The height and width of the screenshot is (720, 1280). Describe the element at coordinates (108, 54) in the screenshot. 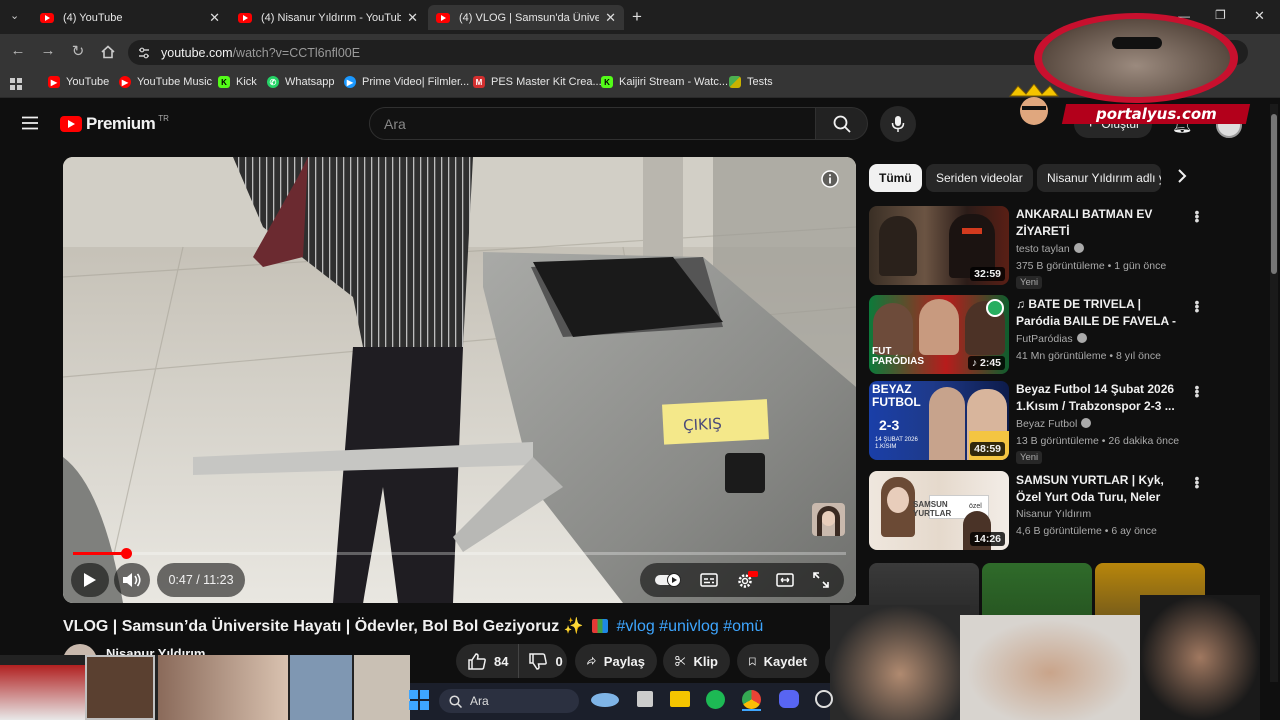

I see `home-icon` at that location.